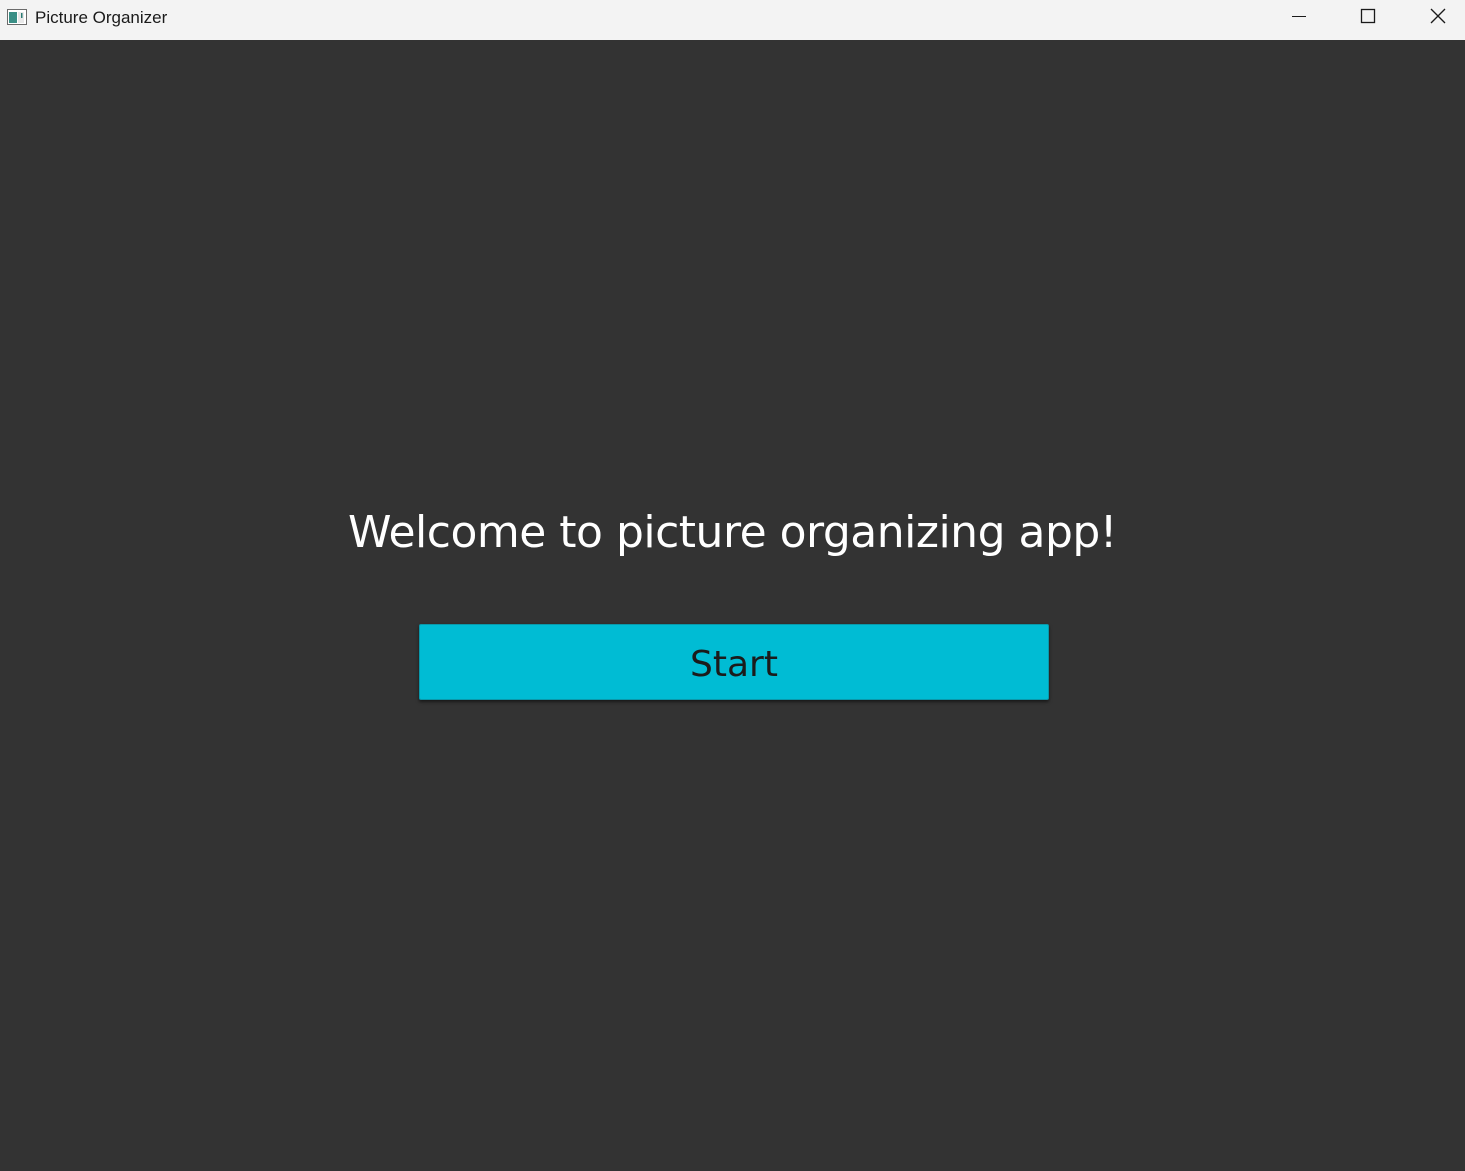  Describe the element at coordinates (101, 17) in the screenshot. I see `window-title: Picture Organizer` at that location.